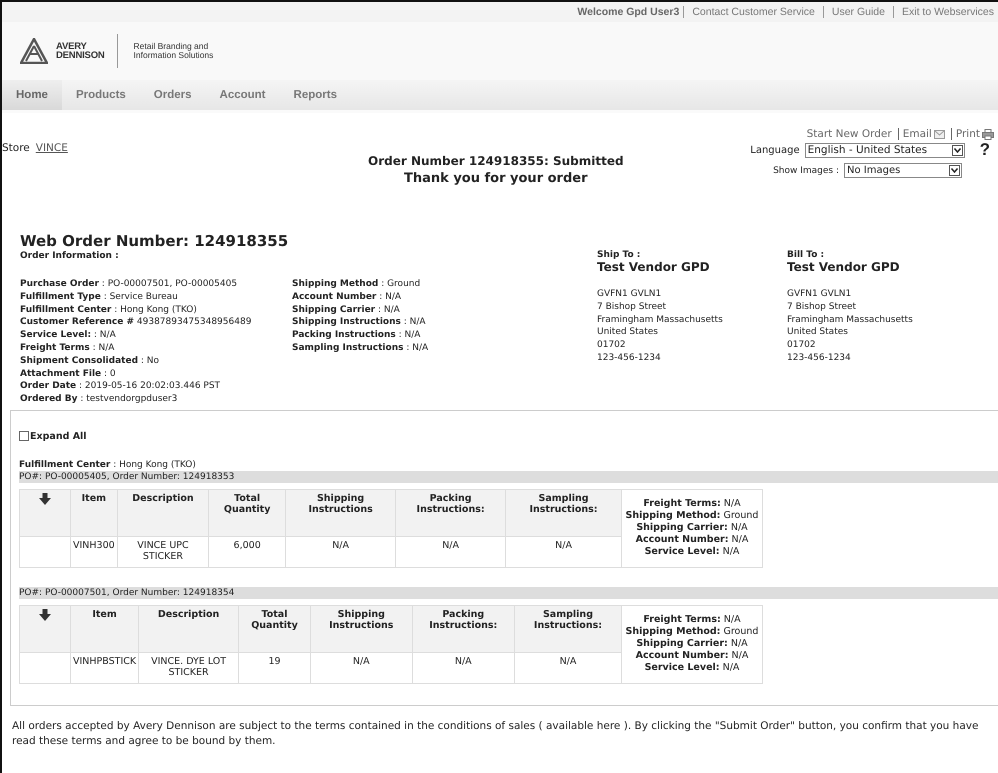  What do you see at coordinates (68, 374) in the screenshot?
I see `order-info-line: Attachment File : 0` at bounding box center [68, 374].